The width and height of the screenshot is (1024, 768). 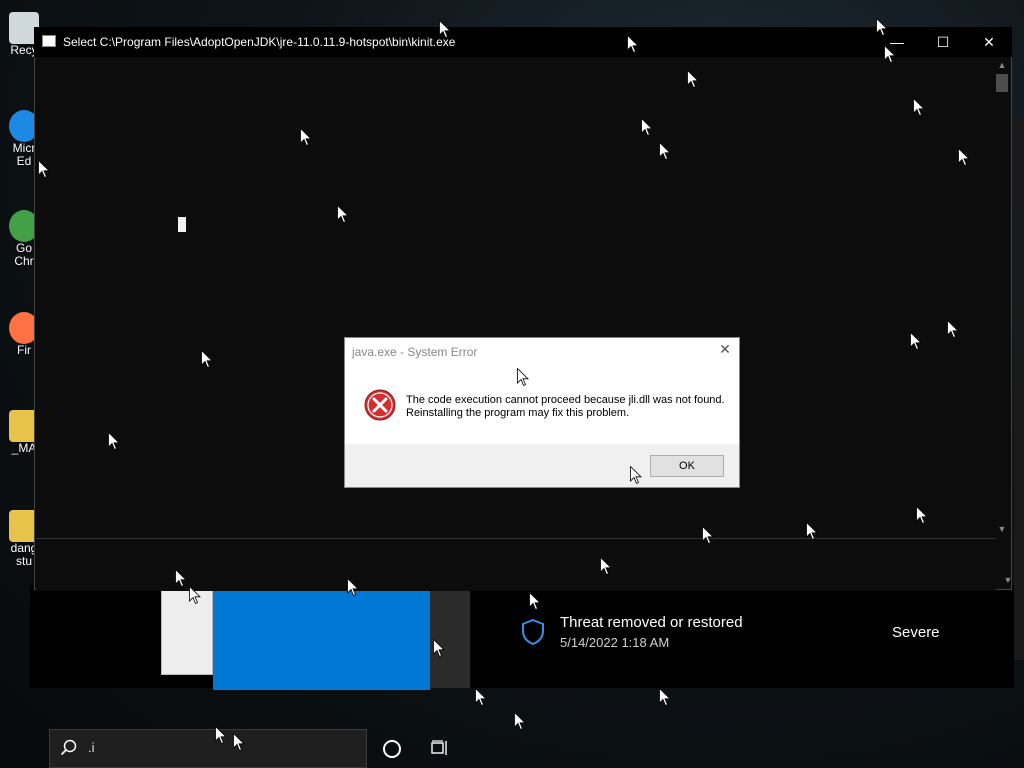 I want to click on threat-title: Threat removed or restored, so click(x=651, y=622).